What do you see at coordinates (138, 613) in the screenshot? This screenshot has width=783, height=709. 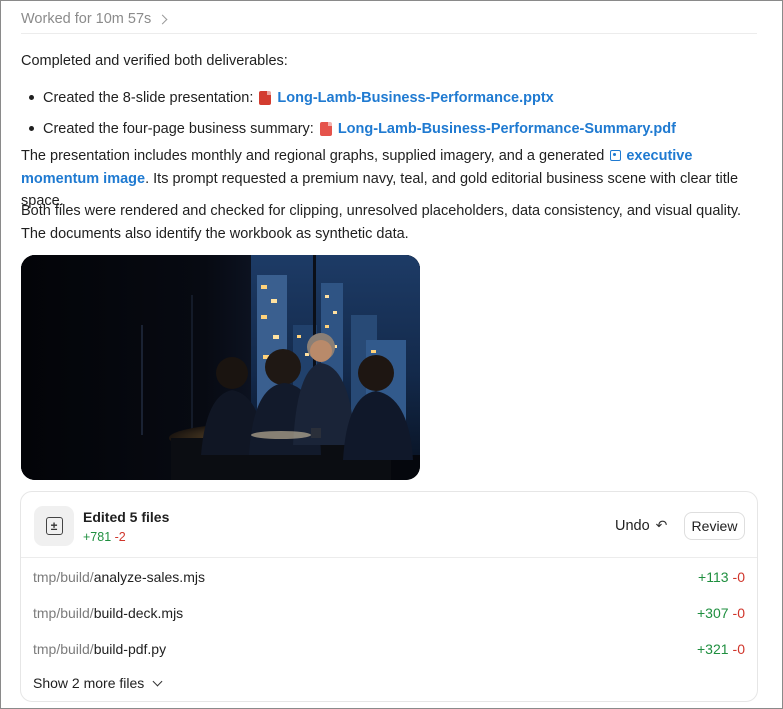 I see `file-name: build-deck.mjs` at bounding box center [138, 613].